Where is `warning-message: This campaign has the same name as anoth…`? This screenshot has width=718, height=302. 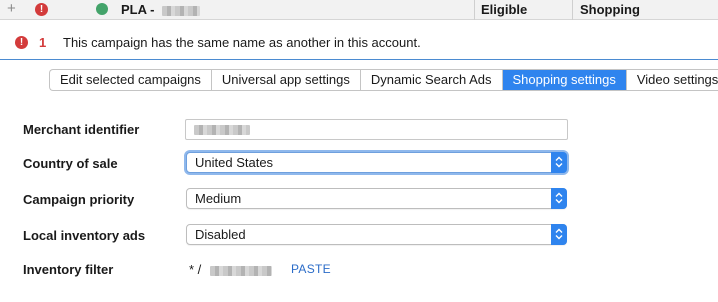 warning-message: This campaign has the same name as anoth… is located at coordinates (242, 42).